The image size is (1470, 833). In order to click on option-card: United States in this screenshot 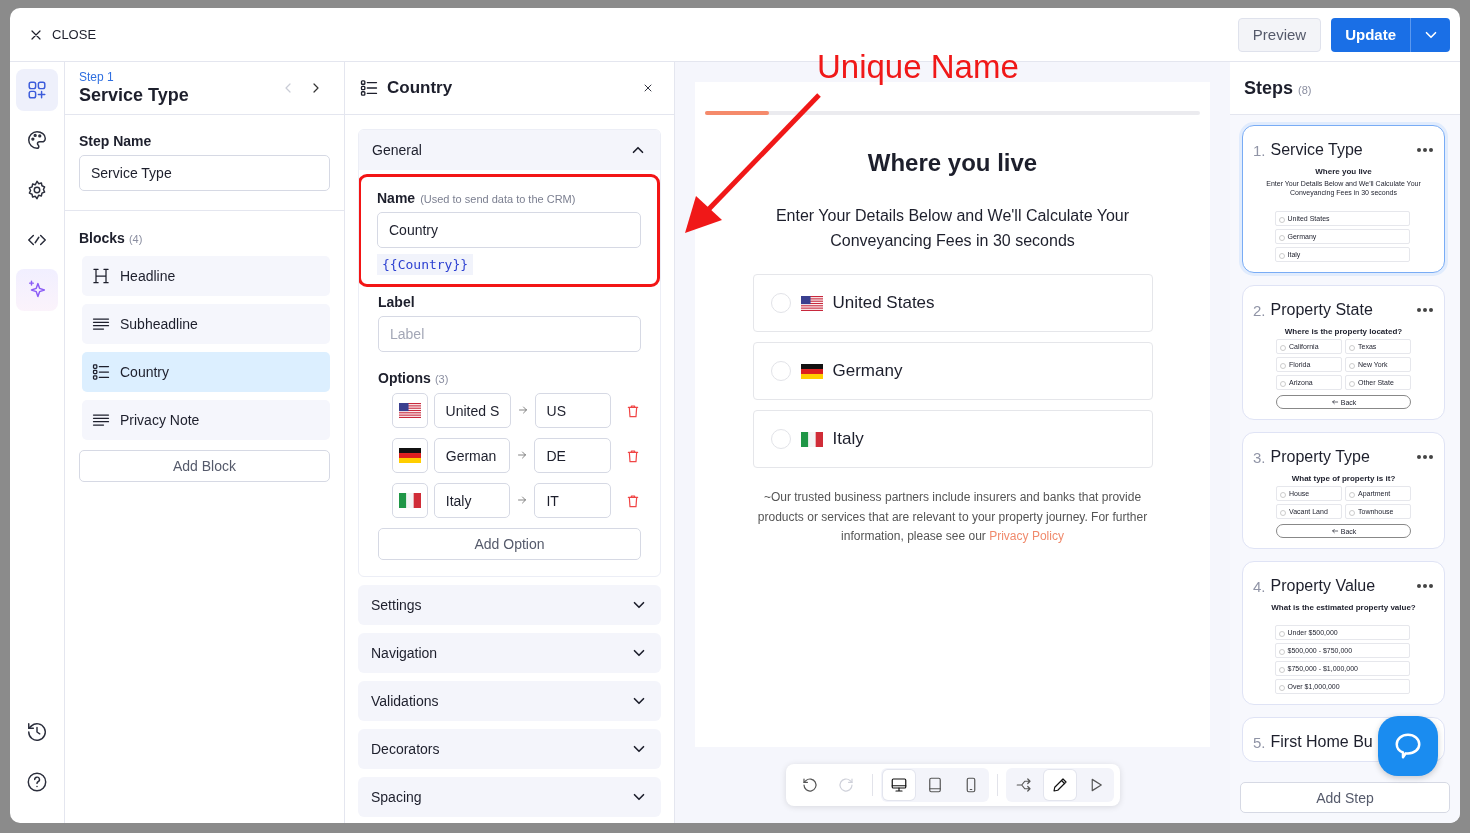, I will do `click(952, 303)`.